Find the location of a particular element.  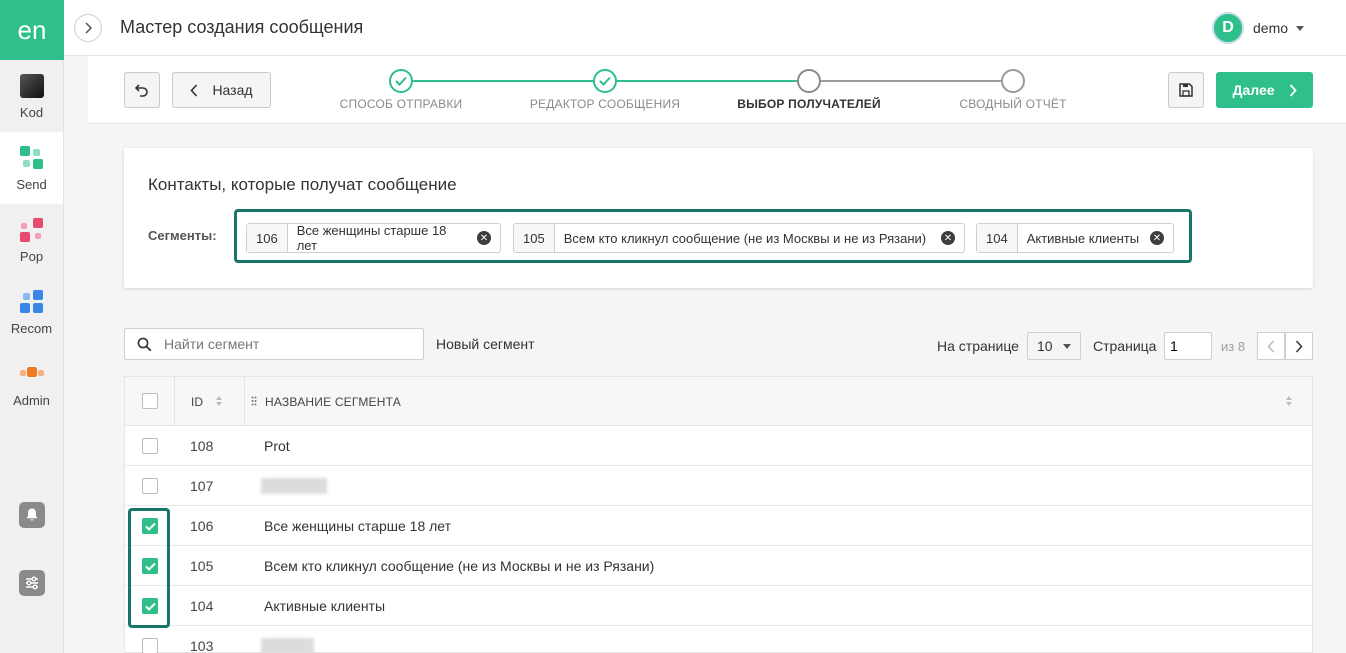

step-1-dot is located at coordinates (401, 81).